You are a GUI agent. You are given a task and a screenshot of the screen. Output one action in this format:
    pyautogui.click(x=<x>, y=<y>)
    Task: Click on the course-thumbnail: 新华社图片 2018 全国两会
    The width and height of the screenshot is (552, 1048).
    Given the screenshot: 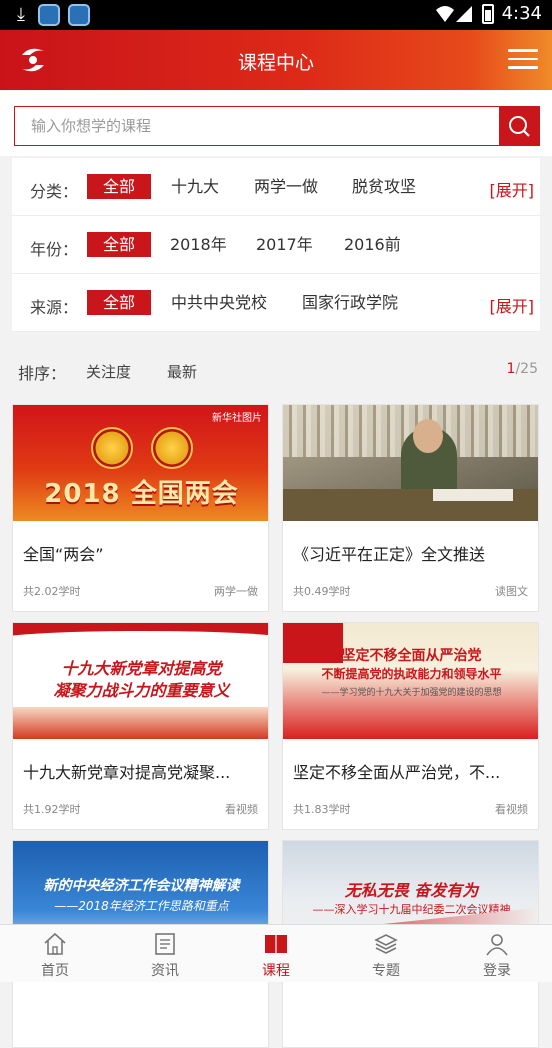 What is the action you would take?
    pyautogui.click(x=140, y=463)
    